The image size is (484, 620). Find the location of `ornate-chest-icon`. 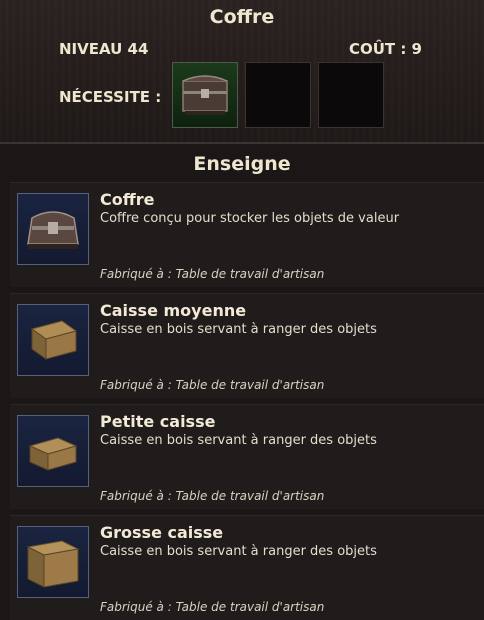

ornate-chest-icon is located at coordinates (53, 230).